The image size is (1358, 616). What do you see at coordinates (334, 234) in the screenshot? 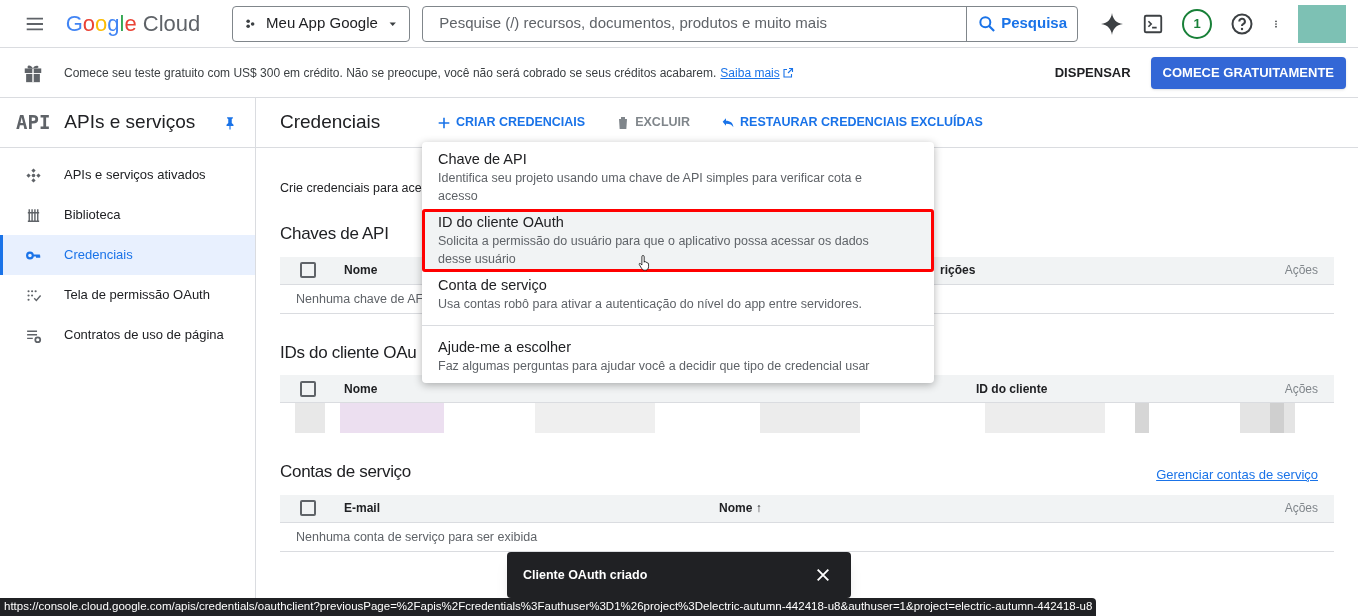
I see `section-title: Chaves de API` at bounding box center [334, 234].